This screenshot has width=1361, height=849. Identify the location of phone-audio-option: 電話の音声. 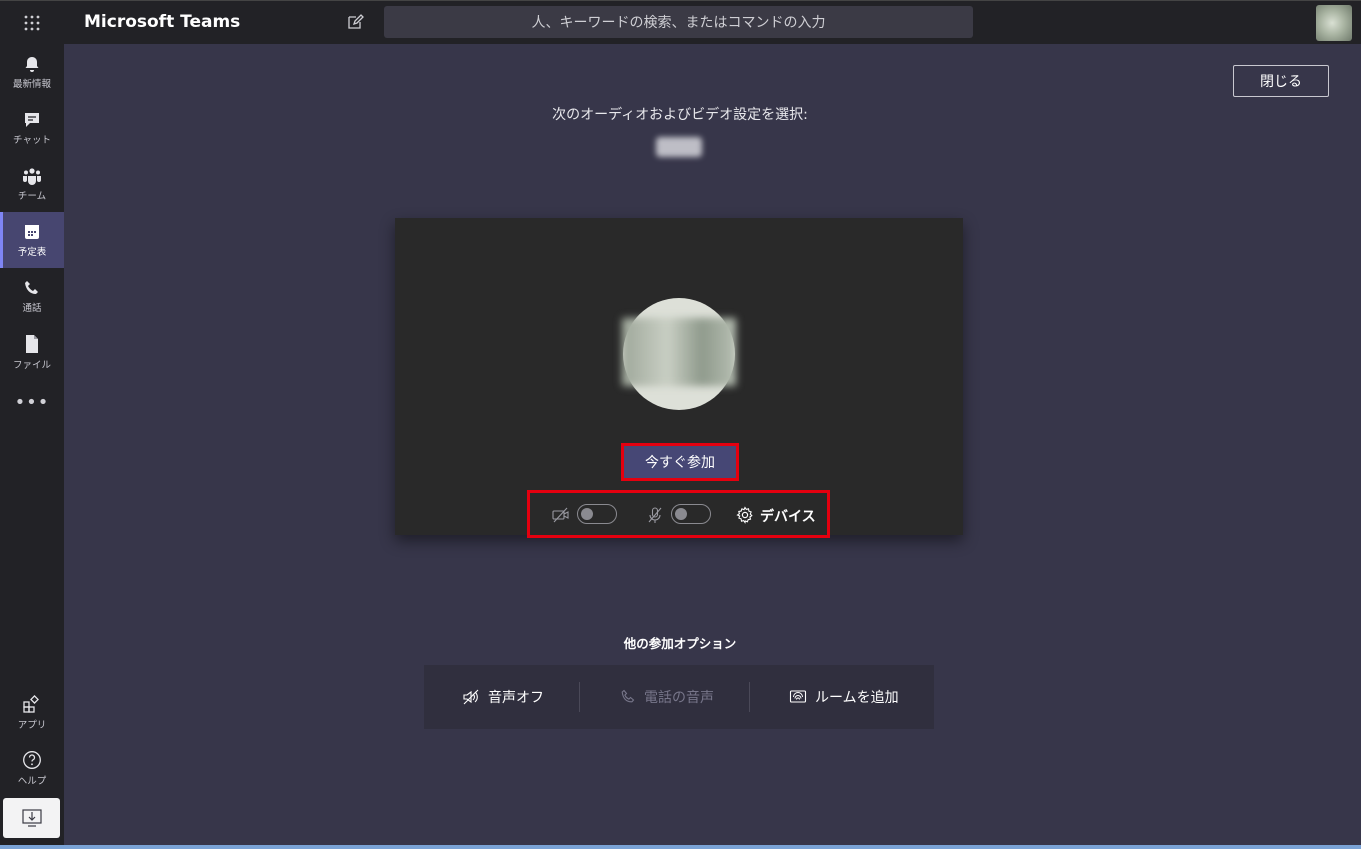
(667, 697).